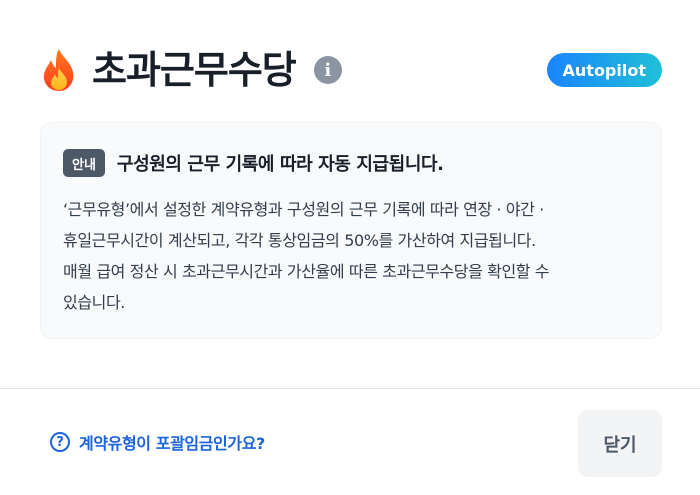 Image resolution: width=700 pixels, height=495 pixels. What do you see at coordinates (172, 443) in the screenshot?
I see `help-link-label: 계약유형이 포괄임금인가요?` at bounding box center [172, 443].